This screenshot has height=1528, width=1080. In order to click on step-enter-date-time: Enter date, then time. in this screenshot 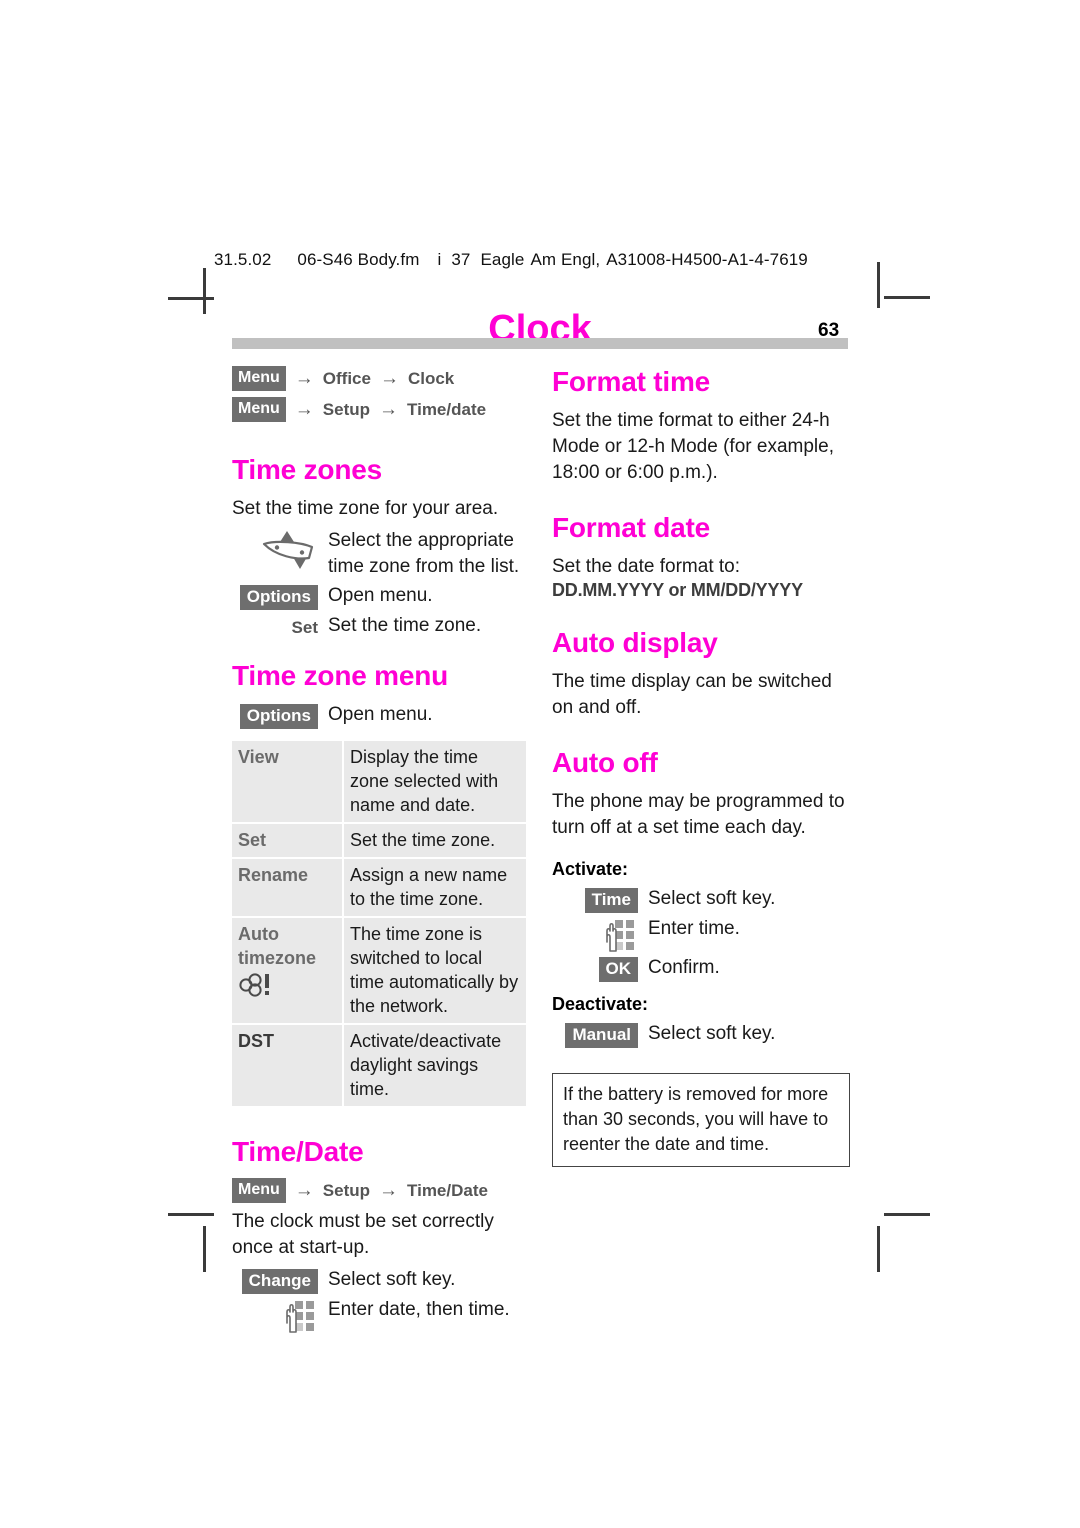, I will do `click(381, 1315)`.